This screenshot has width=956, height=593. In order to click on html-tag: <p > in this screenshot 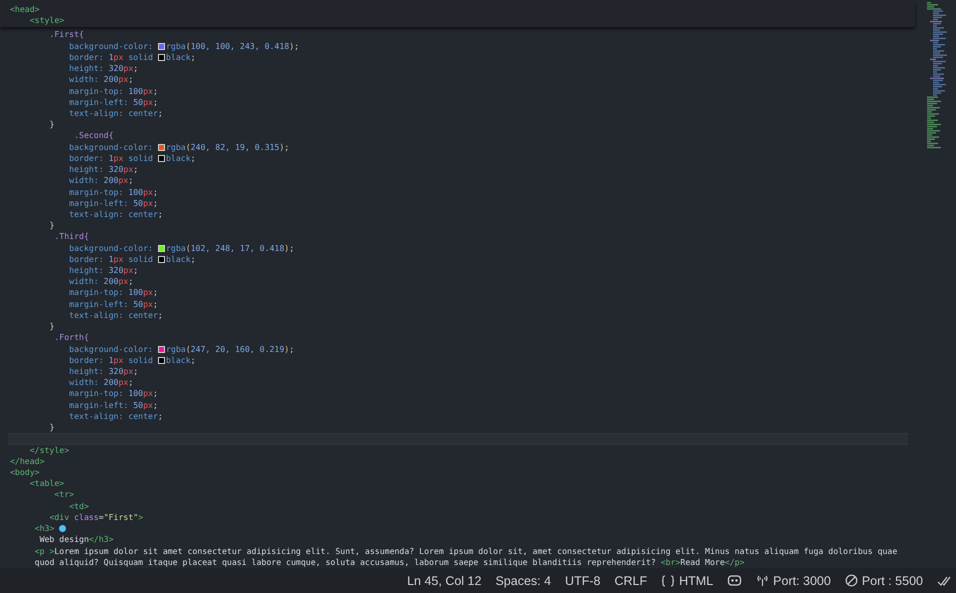, I will do `click(44, 551)`.